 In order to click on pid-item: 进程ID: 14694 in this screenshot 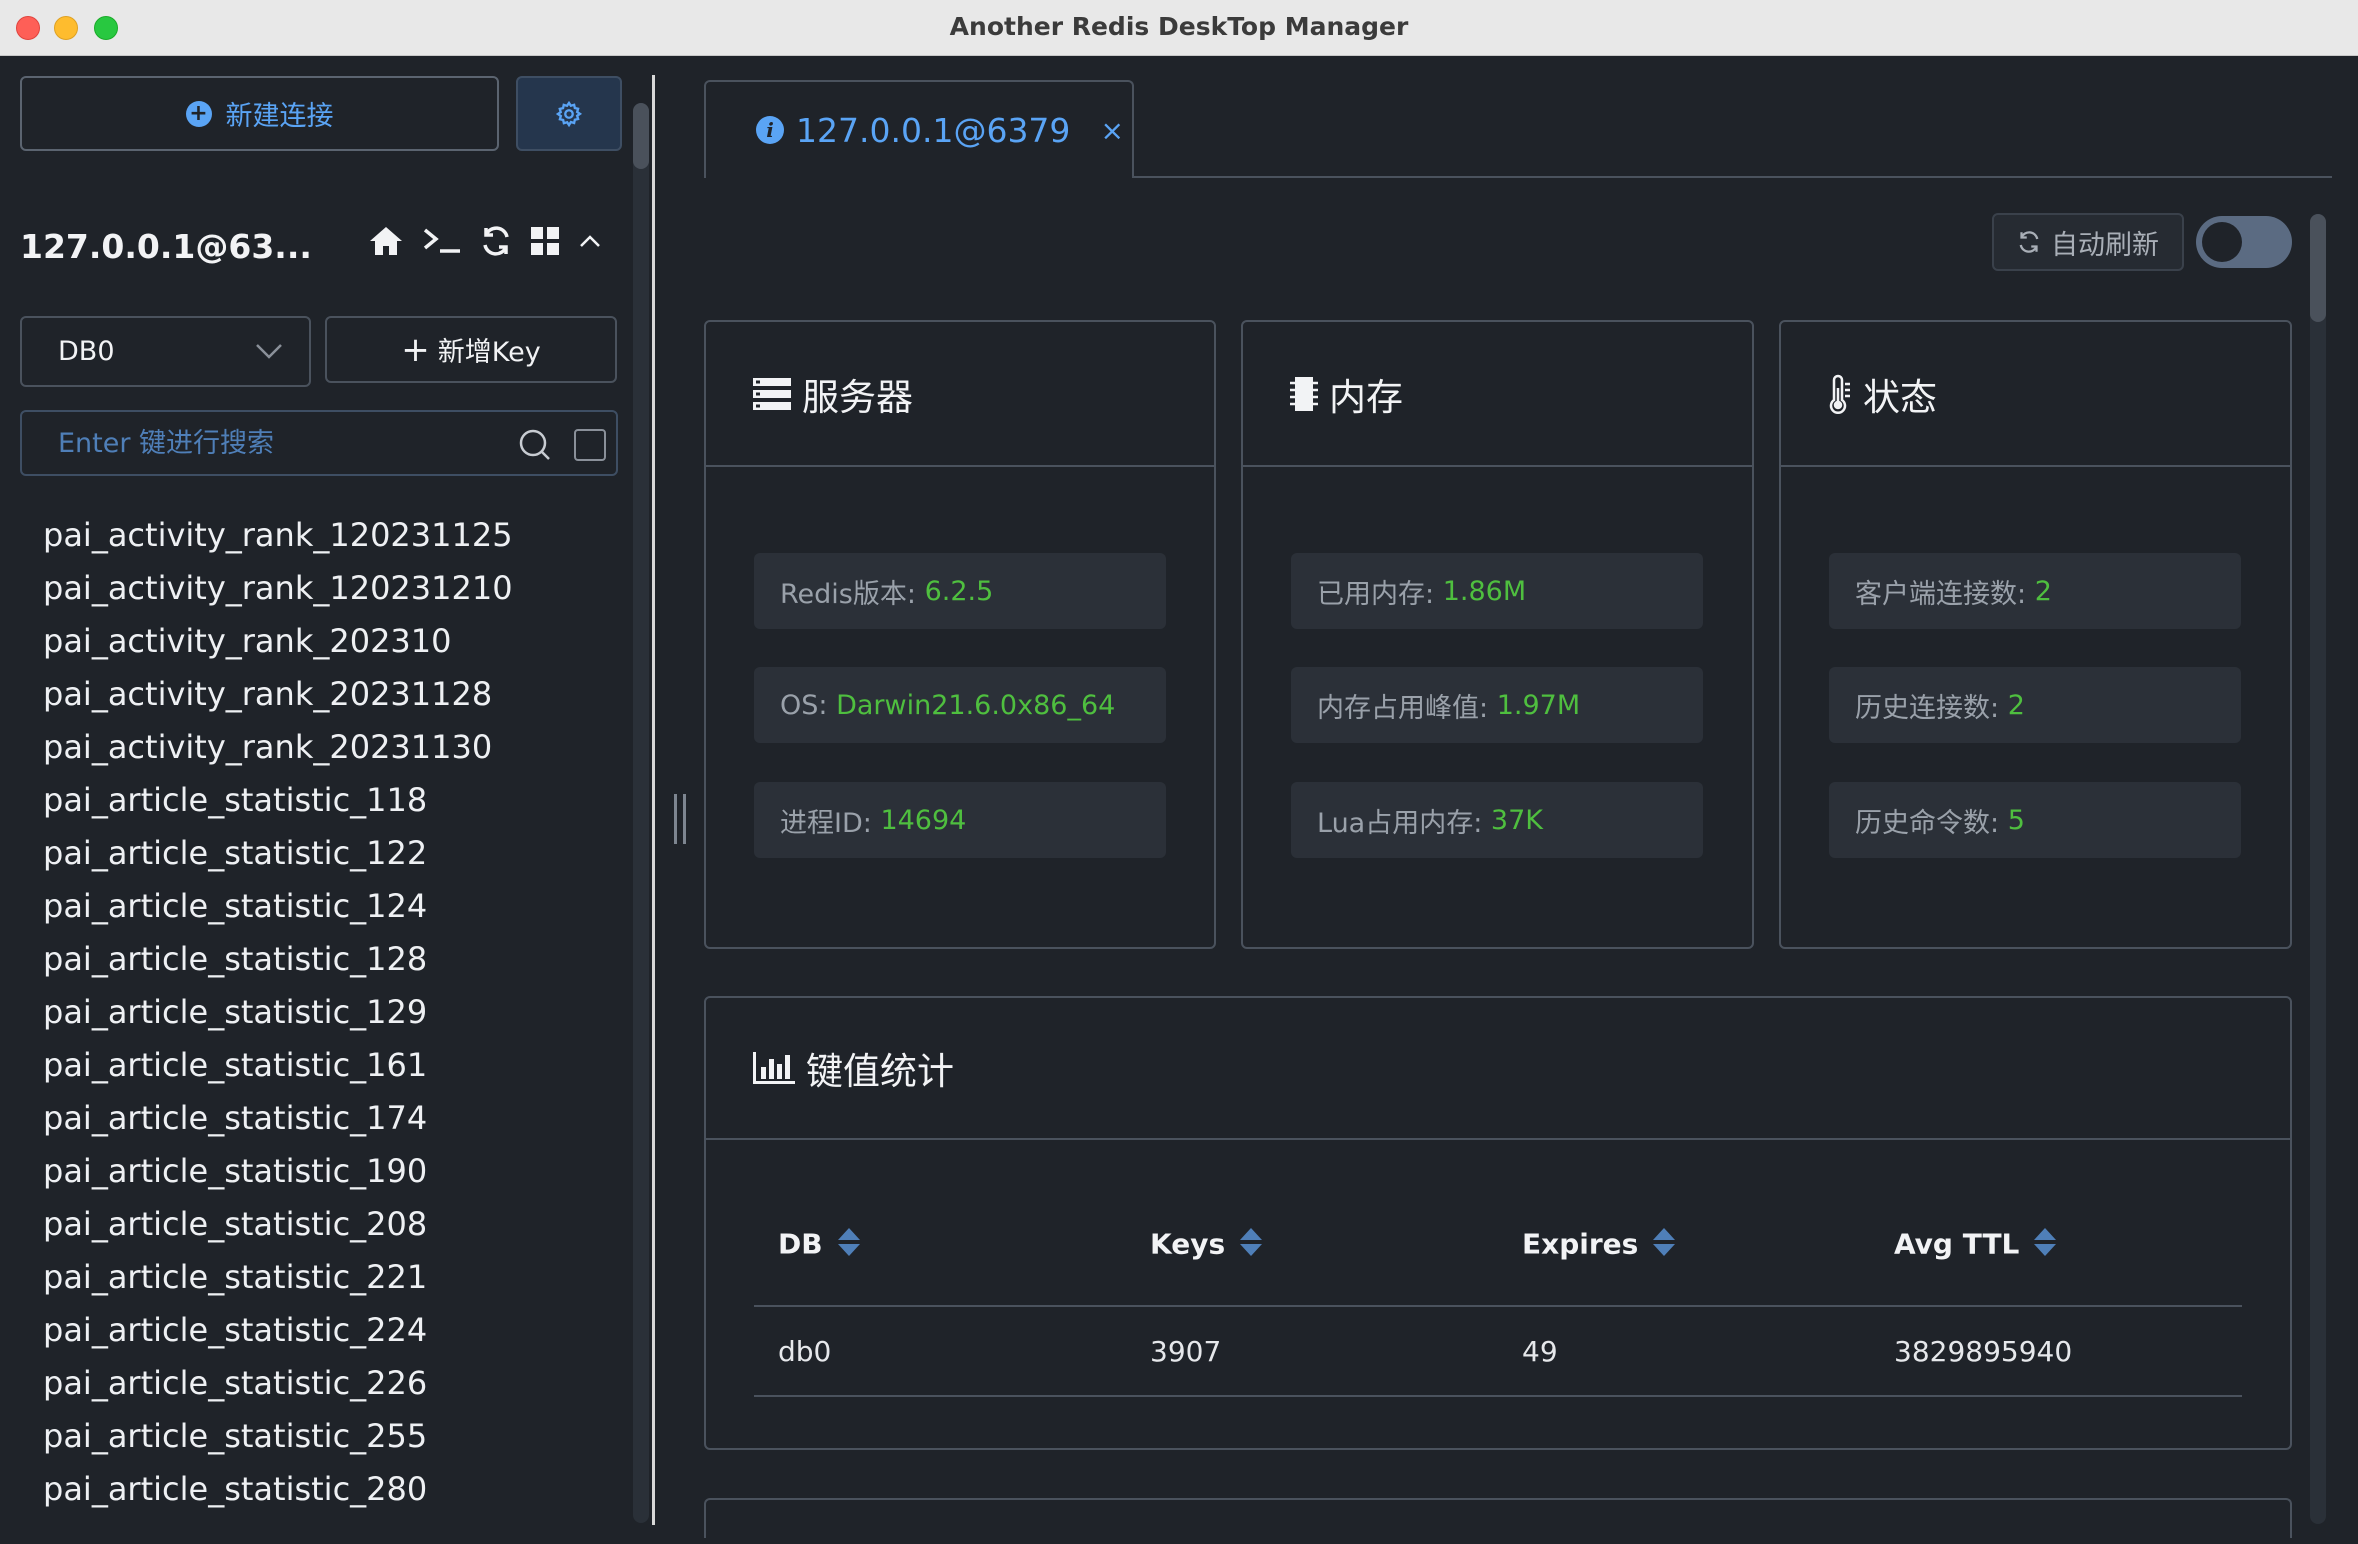, I will do `click(960, 820)`.